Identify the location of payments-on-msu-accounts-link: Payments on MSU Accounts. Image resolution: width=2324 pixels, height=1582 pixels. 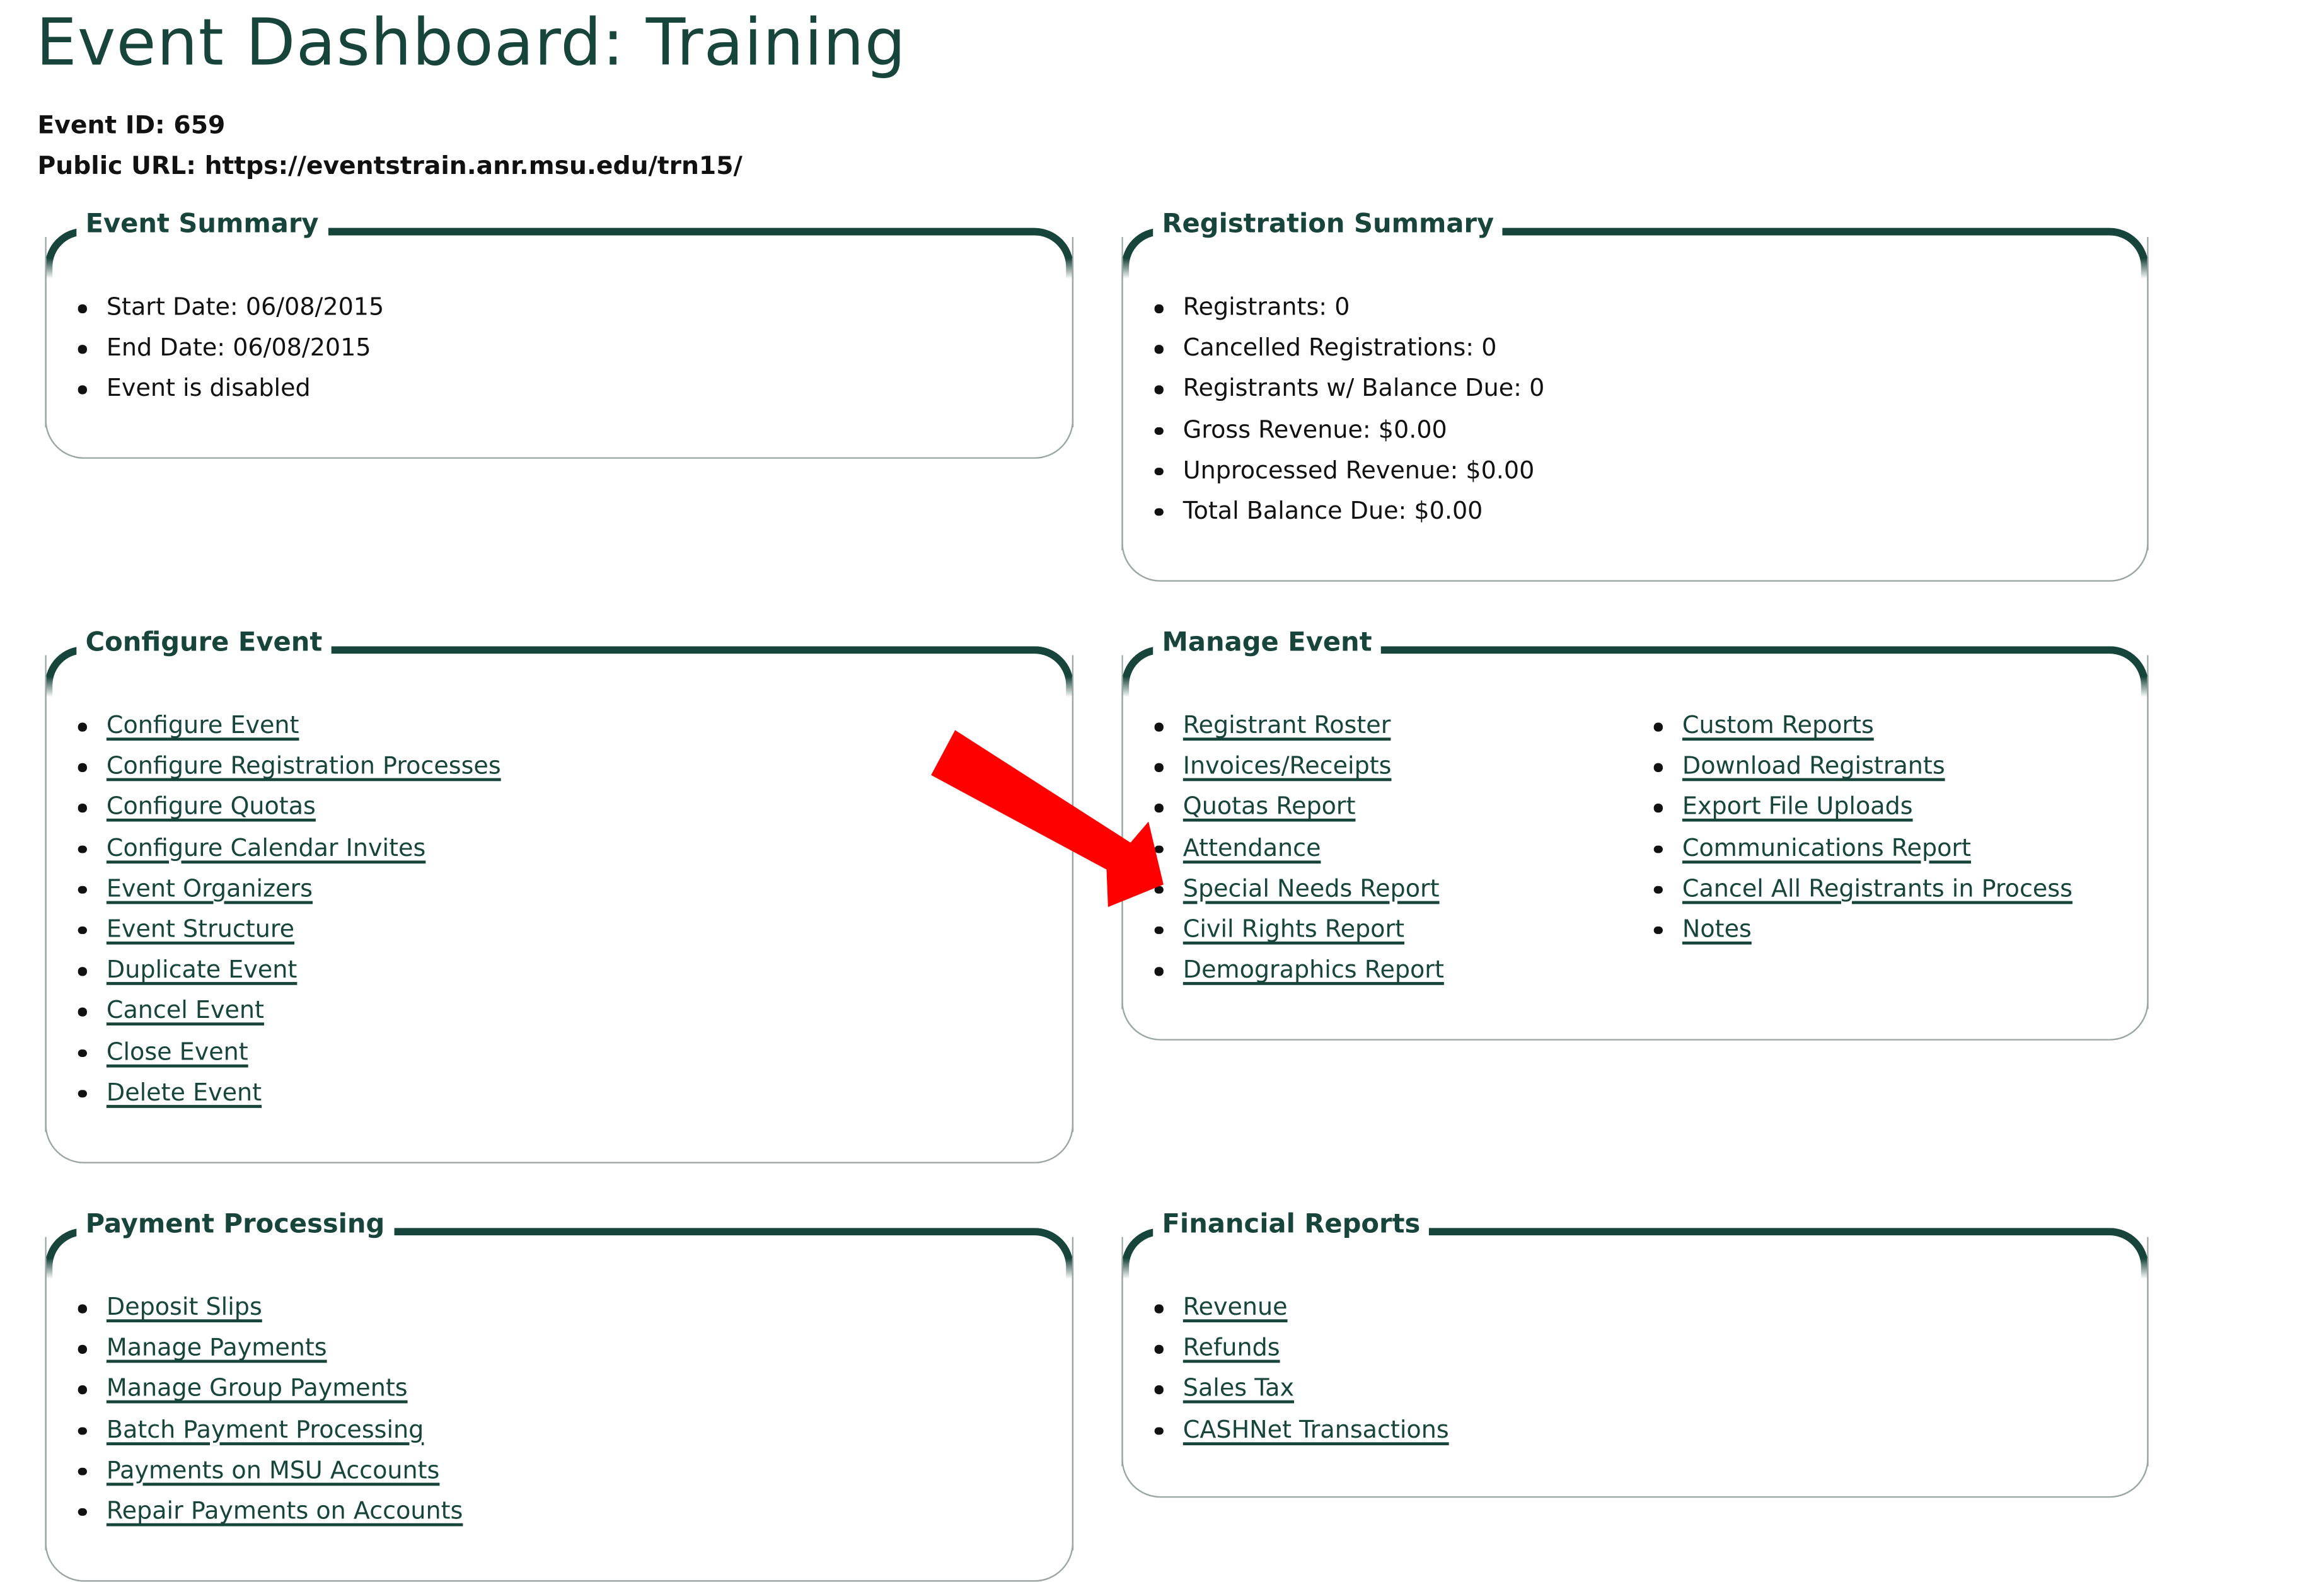
(273, 1469).